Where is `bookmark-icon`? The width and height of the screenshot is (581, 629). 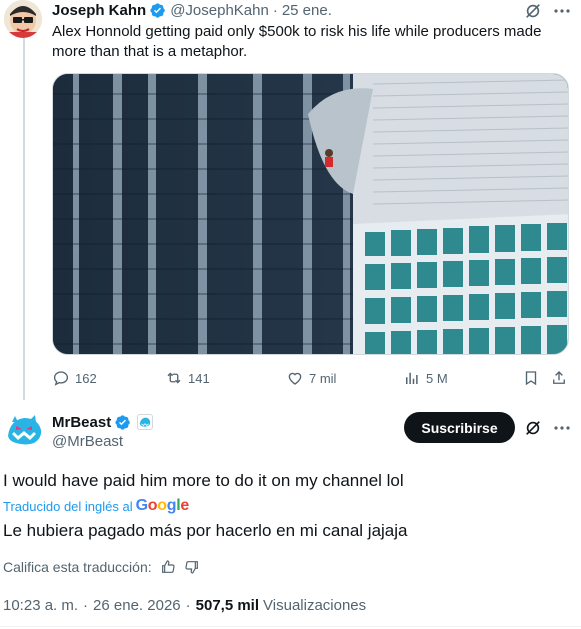 bookmark-icon is located at coordinates (531, 378).